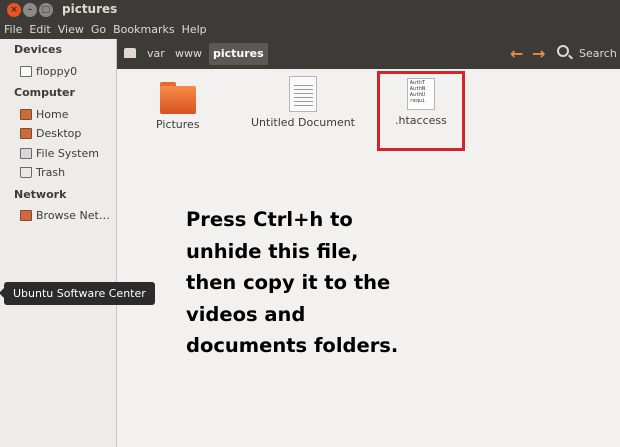 This screenshot has height=447, width=620. What do you see at coordinates (143, 29) in the screenshot?
I see `menu-bookmarks: Bookmarks` at bounding box center [143, 29].